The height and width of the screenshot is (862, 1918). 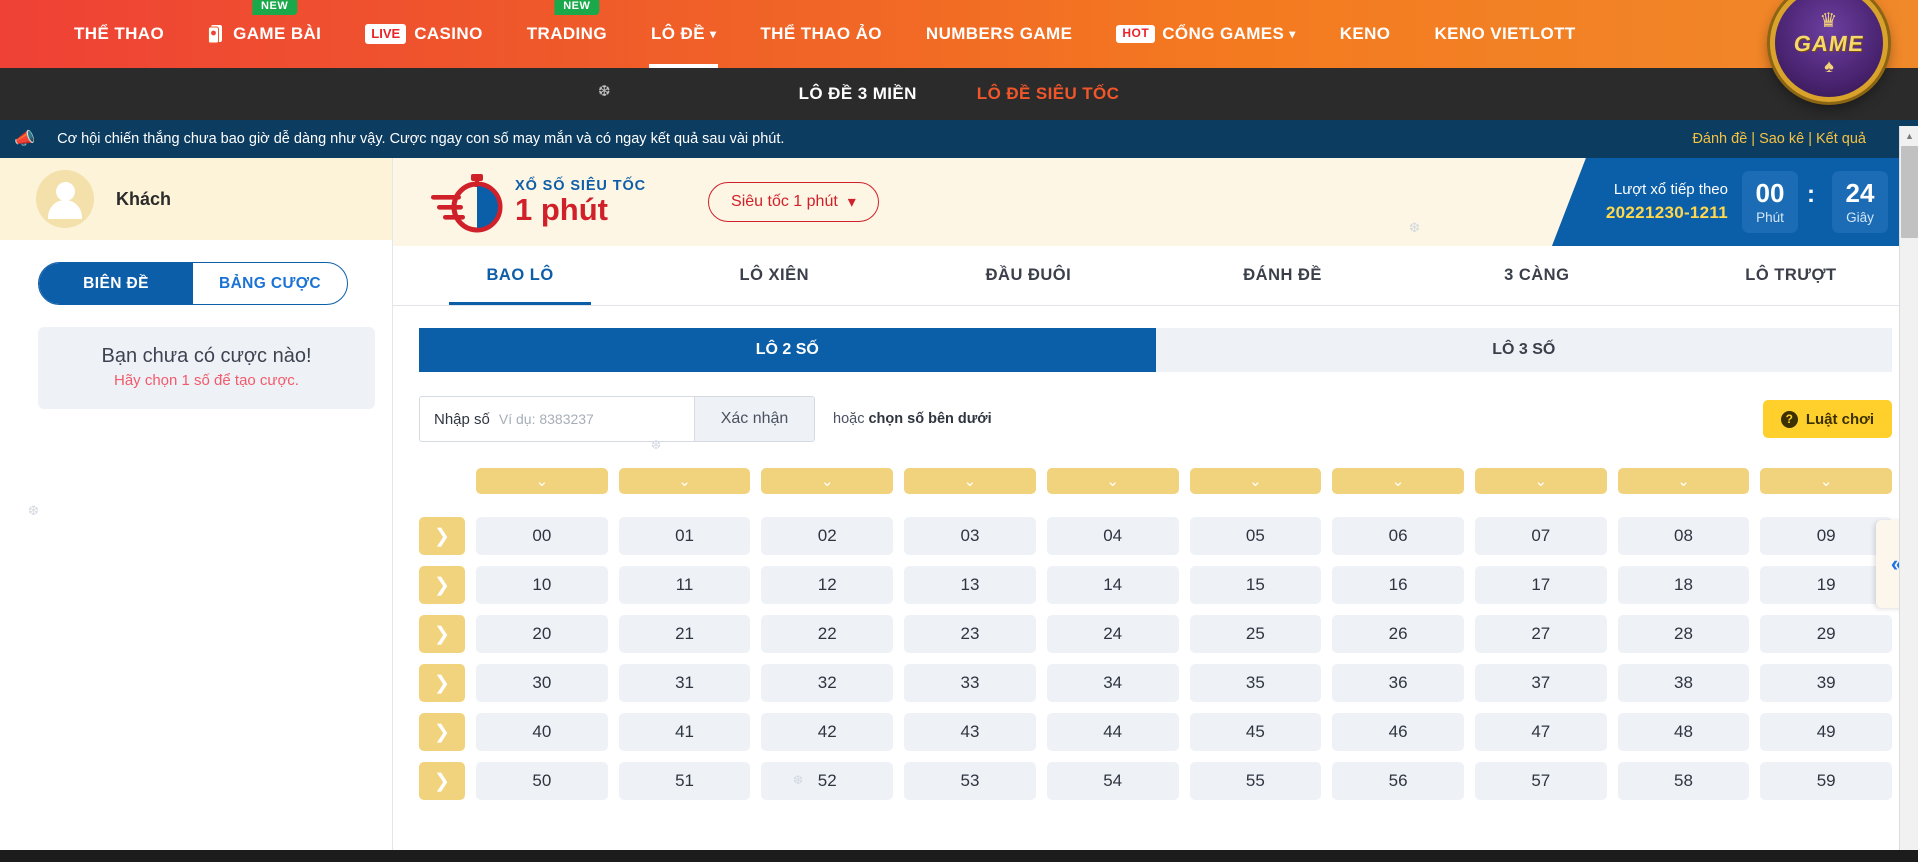 What do you see at coordinates (1255, 634) in the screenshot?
I see `number-cell: 25` at bounding box center [1255, 634].